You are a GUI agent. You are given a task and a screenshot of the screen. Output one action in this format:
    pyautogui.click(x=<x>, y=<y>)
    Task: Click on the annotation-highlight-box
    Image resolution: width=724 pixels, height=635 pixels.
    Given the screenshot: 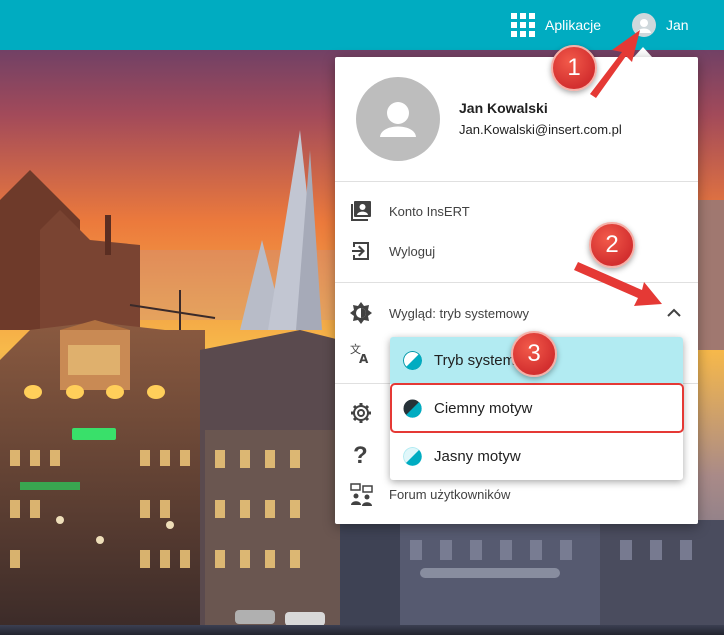 What is the action you would take?
    pyautogui.click(x=537, y=408)
    